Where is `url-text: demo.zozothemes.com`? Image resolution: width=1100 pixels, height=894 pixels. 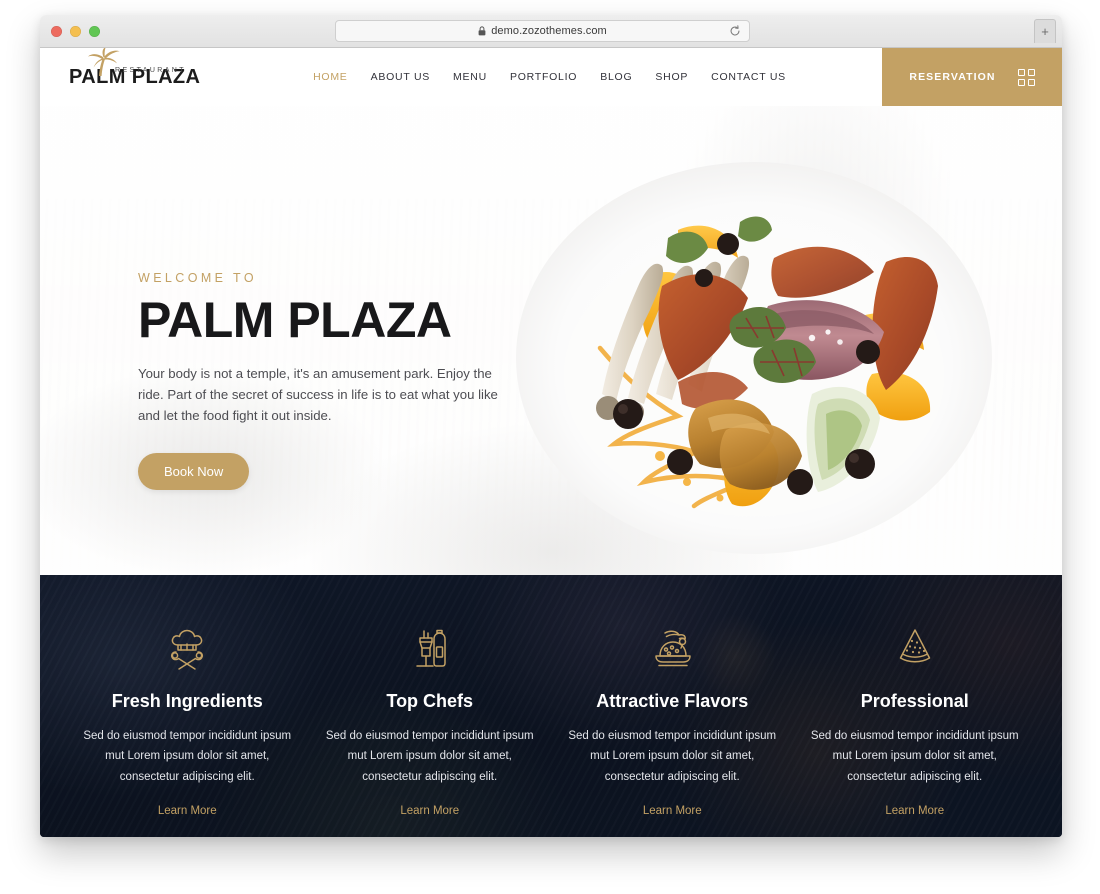
url-text: demo.zozothemes.com is located at coordinates (549, 31).